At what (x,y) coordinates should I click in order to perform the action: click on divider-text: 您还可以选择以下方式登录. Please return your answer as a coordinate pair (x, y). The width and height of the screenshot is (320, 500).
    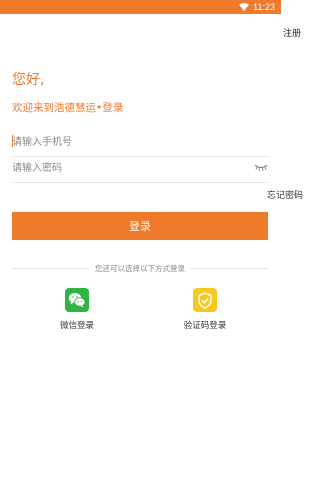
    Looking at the image, I should click on (140, 268).